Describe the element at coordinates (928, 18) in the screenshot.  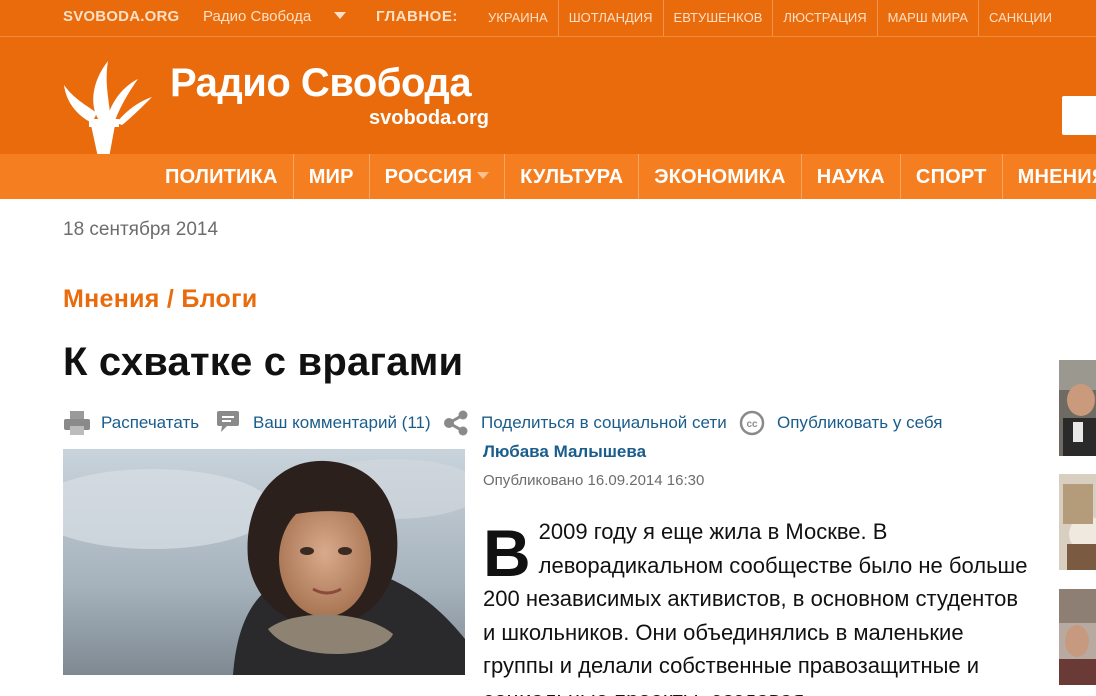
I see `top-link-peace-march: МАРШ МИРА` at that location.